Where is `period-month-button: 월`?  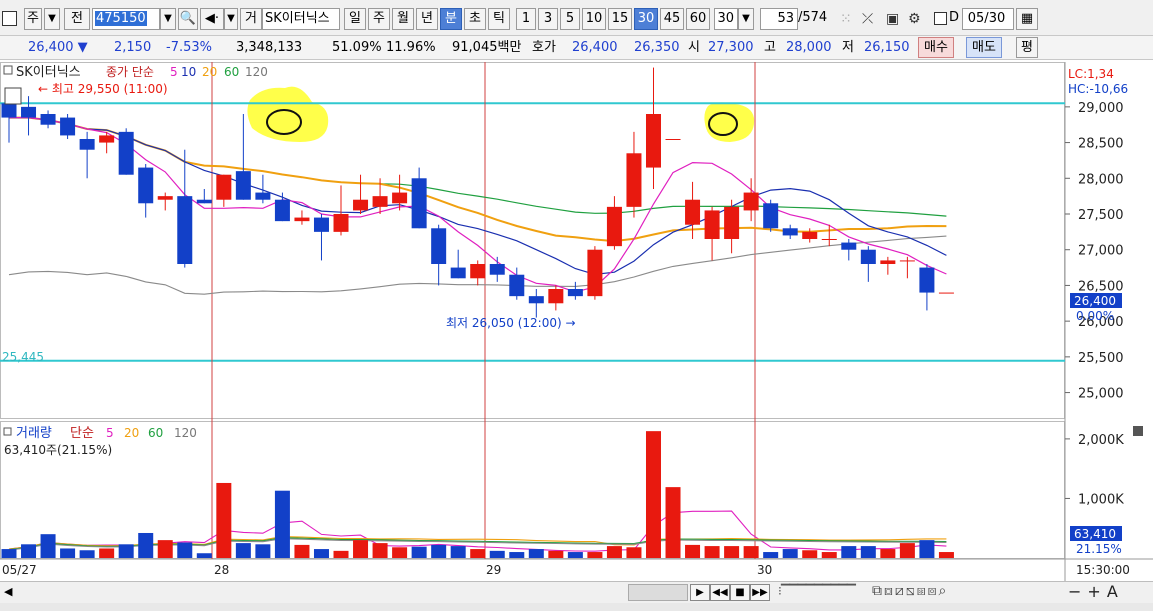
period-month-button: 월 is located at coordinates (403, 19).